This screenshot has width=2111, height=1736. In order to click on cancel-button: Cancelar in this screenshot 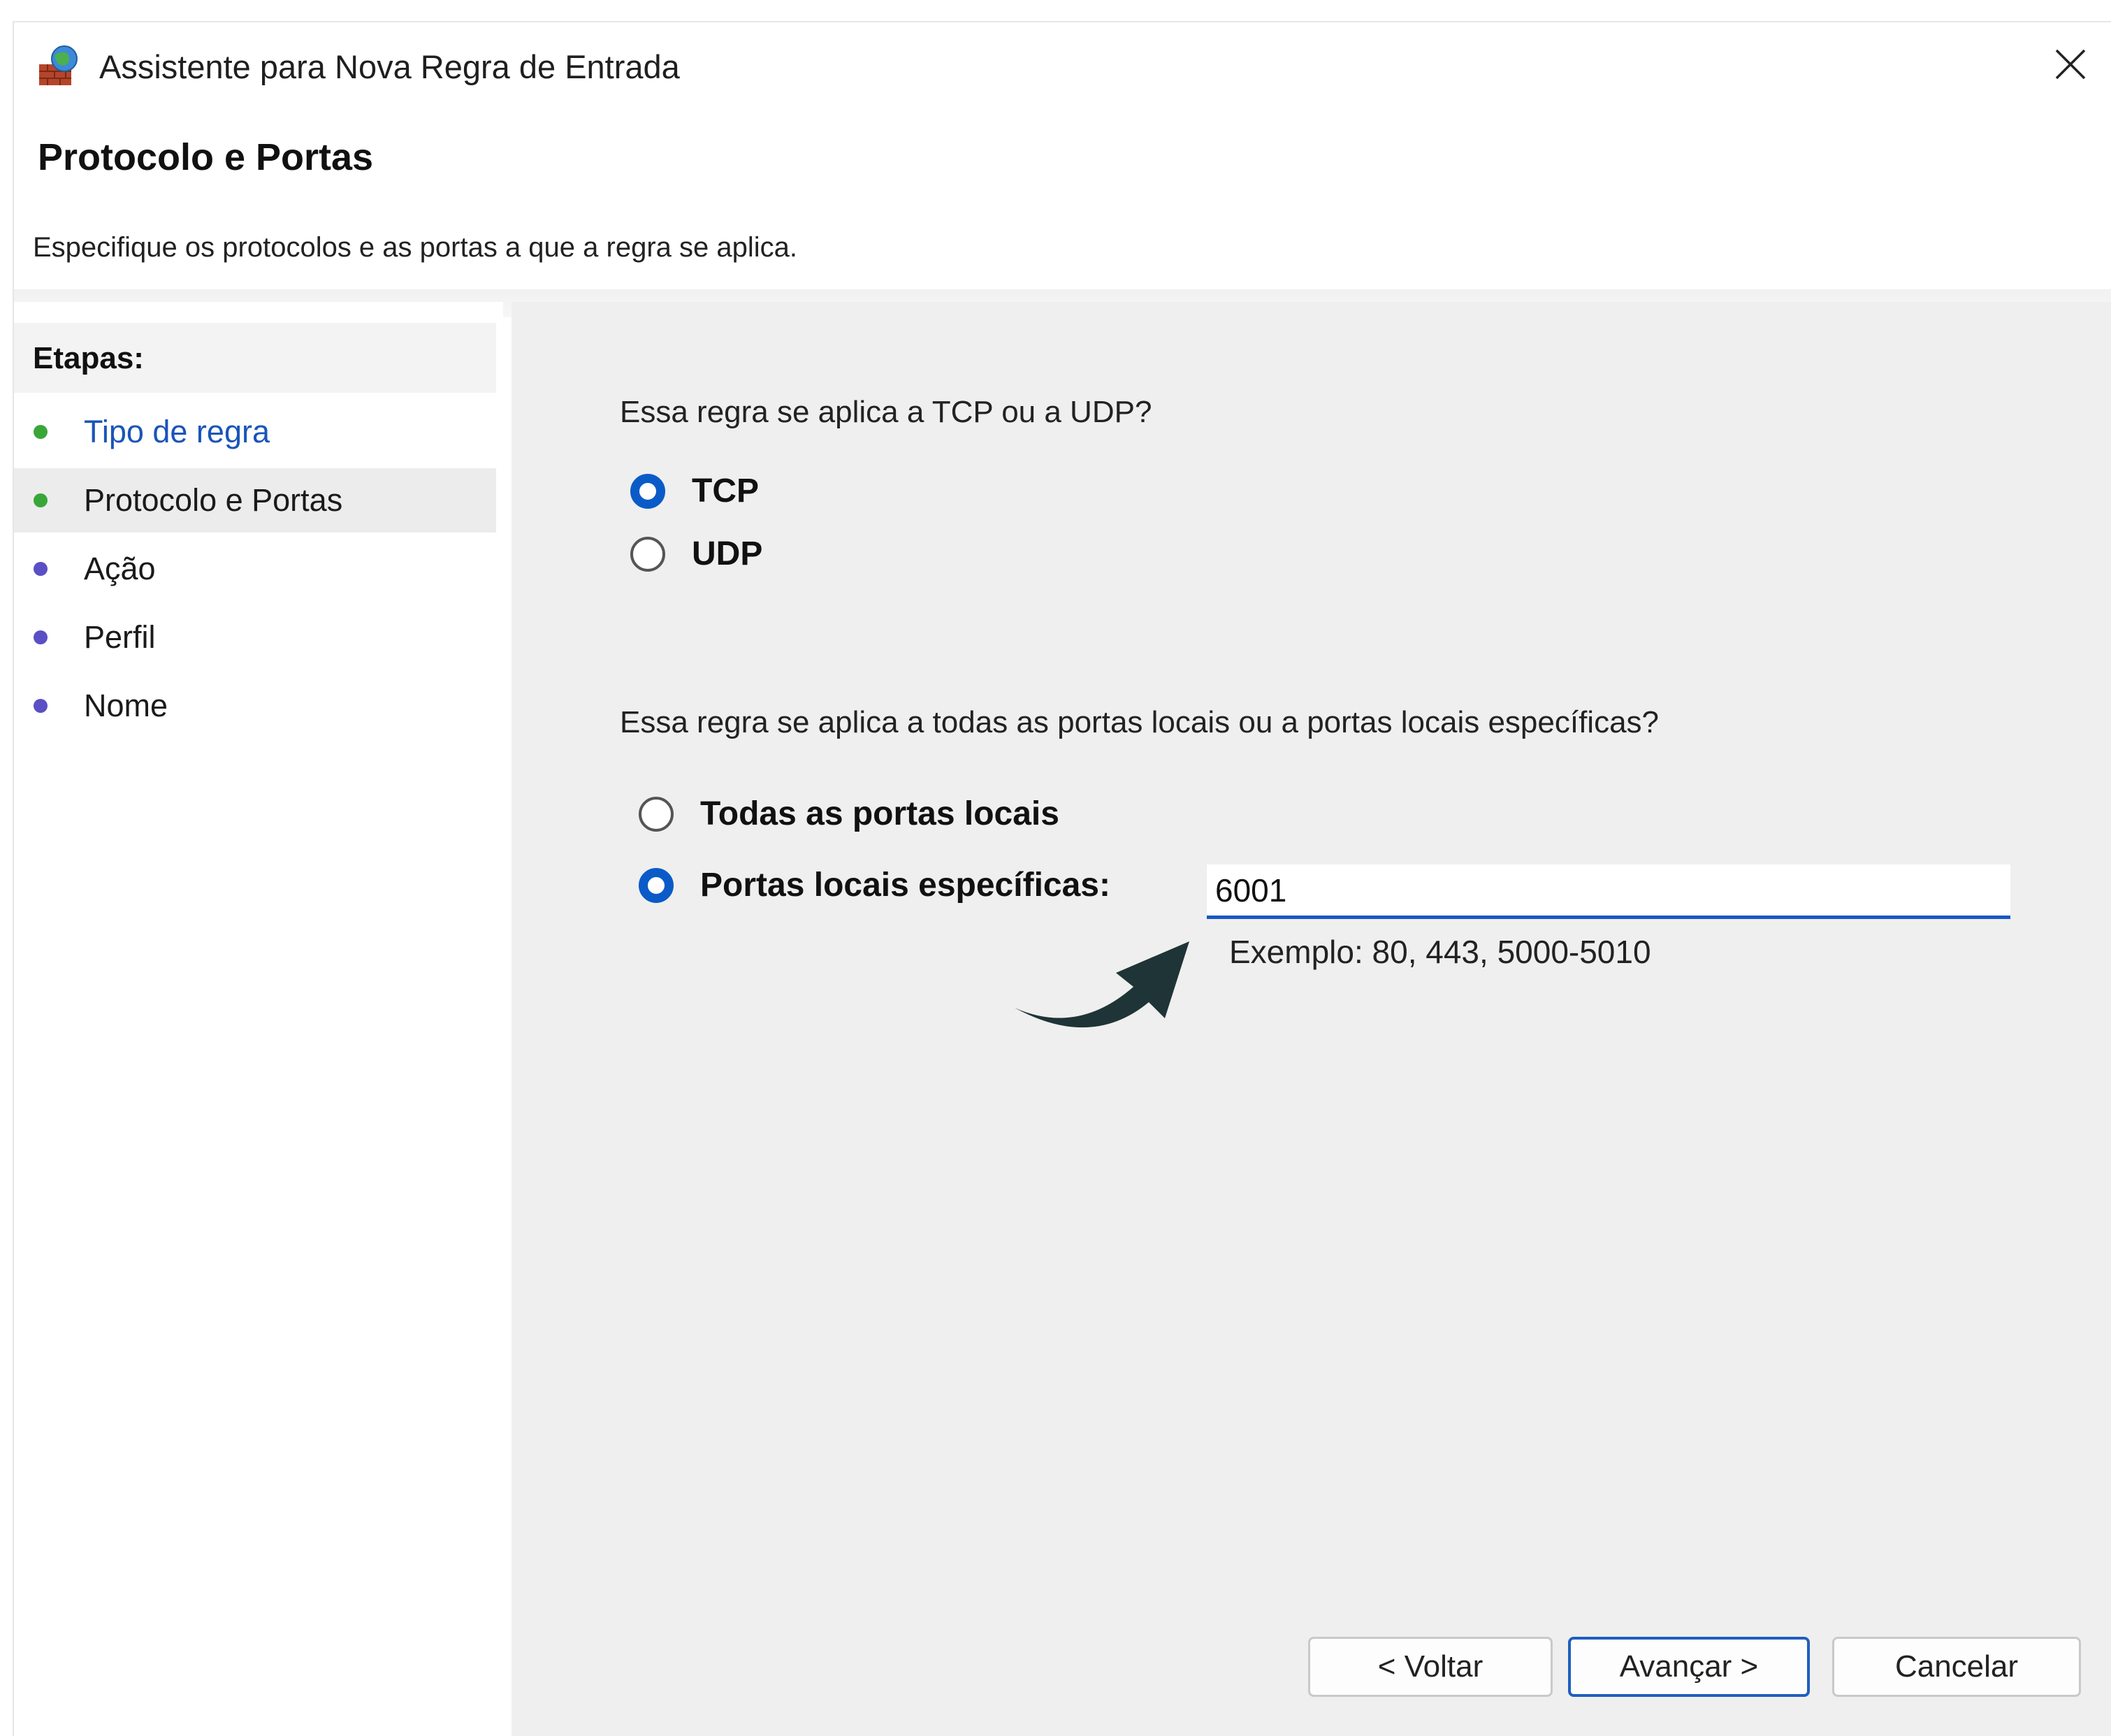, I will do `click(1956, 1667)`.